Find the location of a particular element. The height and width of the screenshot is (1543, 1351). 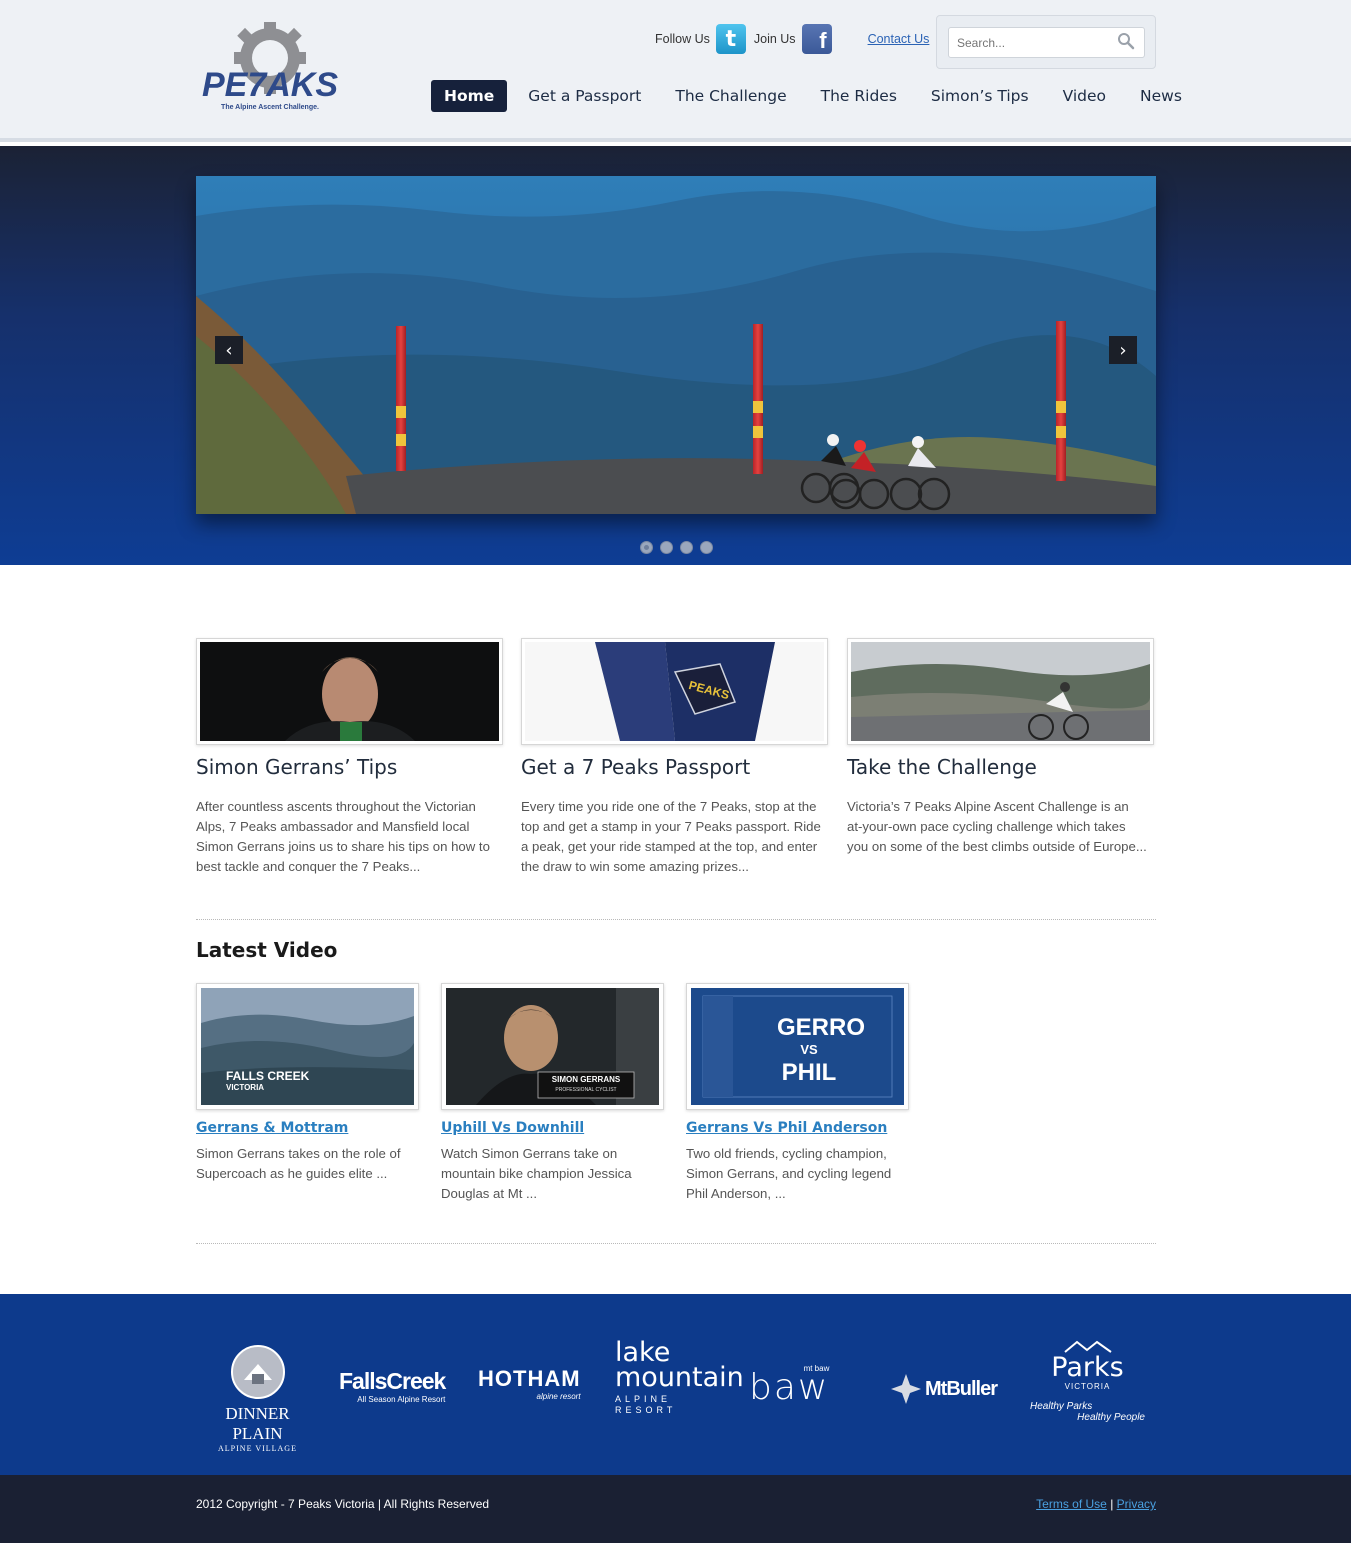

svg-text: GERRO is located at coordinates (821, 1027).